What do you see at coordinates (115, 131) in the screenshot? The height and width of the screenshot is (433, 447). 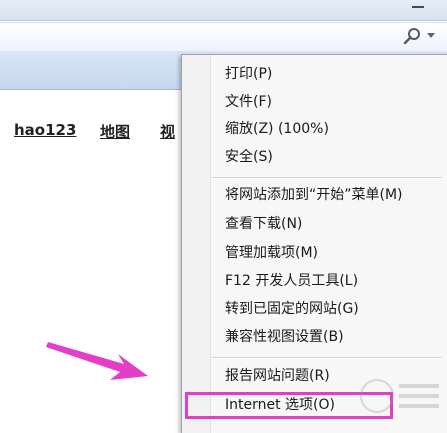 I see `link-map: 地图` at bounding box center [115, 131].